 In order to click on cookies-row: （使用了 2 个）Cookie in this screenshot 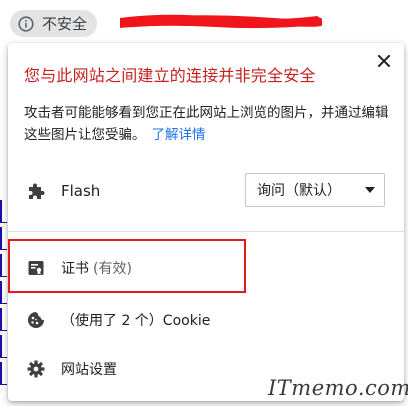, I will do `click(206, 320)`.